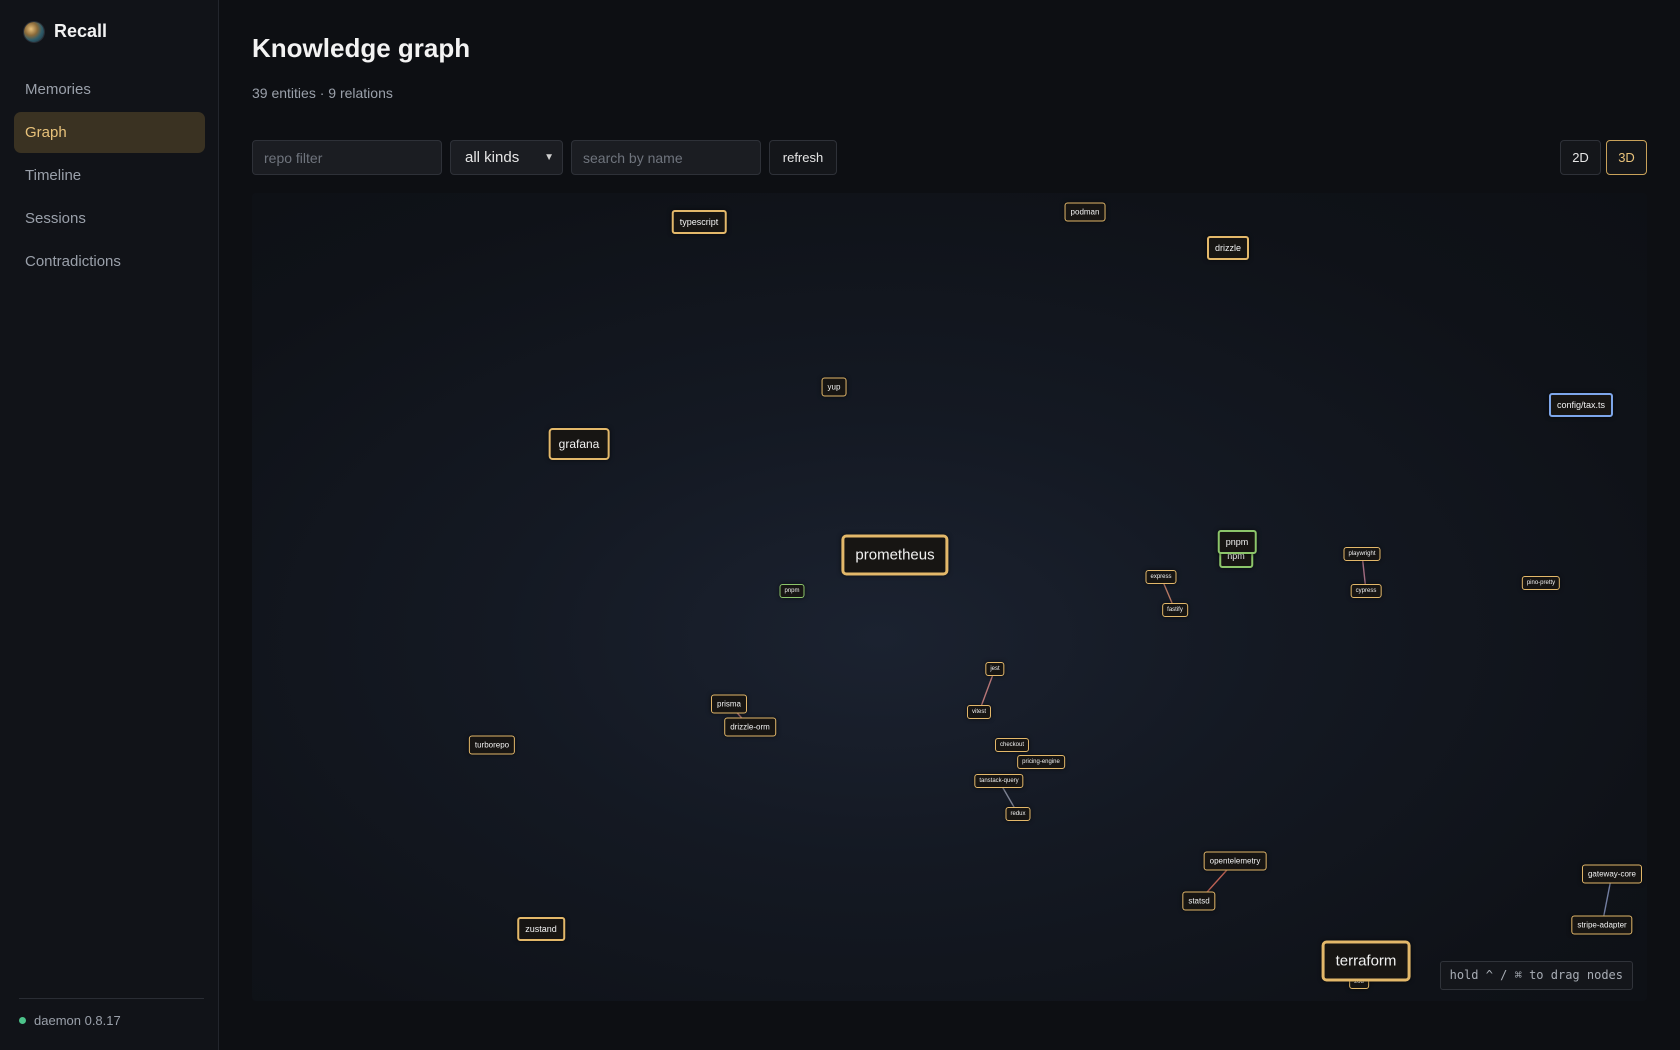  What do you see at coordinates (949, 157) in the screenshot?
I see `graph-toolbar: all kinds ▼ refresh 2D 3D` at bounding box center [949, 157].